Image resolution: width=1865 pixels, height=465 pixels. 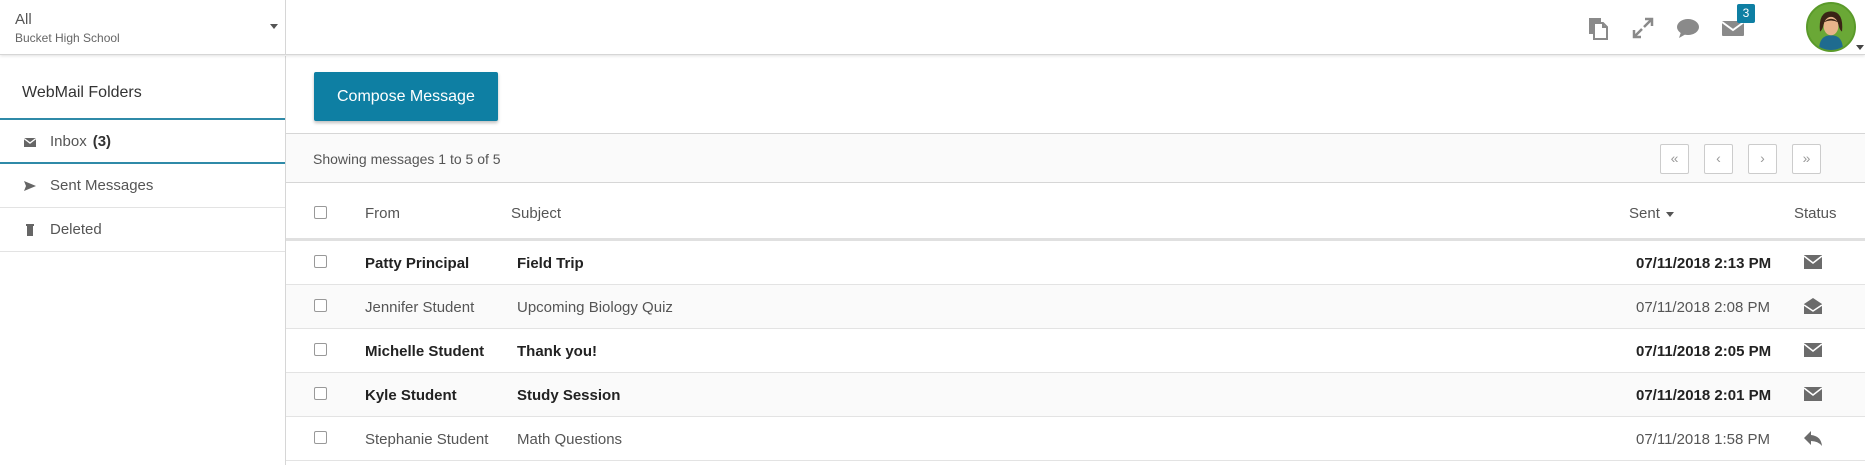 I want to click on inbox-count: (3), so click(x=102, y=141).